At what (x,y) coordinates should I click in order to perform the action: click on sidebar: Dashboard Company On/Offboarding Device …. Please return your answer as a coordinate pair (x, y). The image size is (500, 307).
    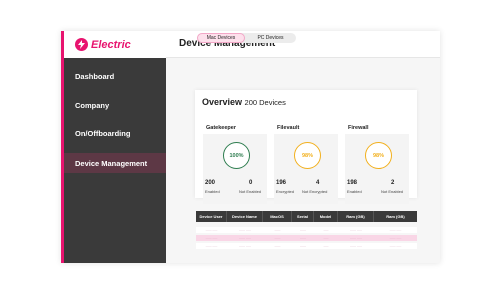
    Looking at the image, I should click on (115, 160).